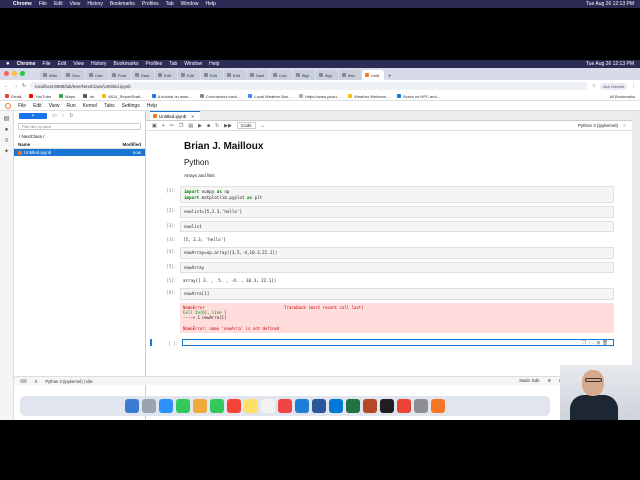 The height and width of the screenshot is (480, 640). Describe the element at coordinates (67, 96) in the screenshot. I see `bookmark-item: Maps` at that location.